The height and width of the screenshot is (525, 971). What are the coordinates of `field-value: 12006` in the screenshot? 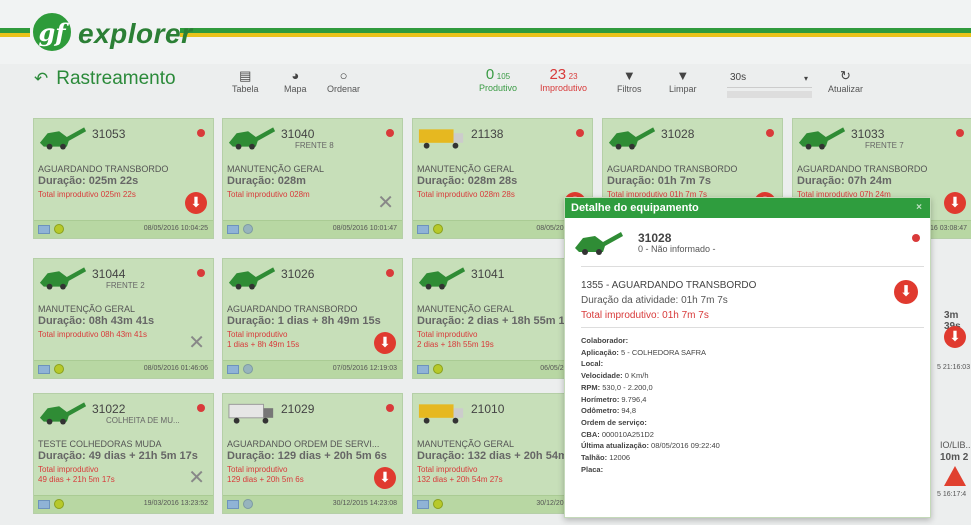 It's located at (619, 458).